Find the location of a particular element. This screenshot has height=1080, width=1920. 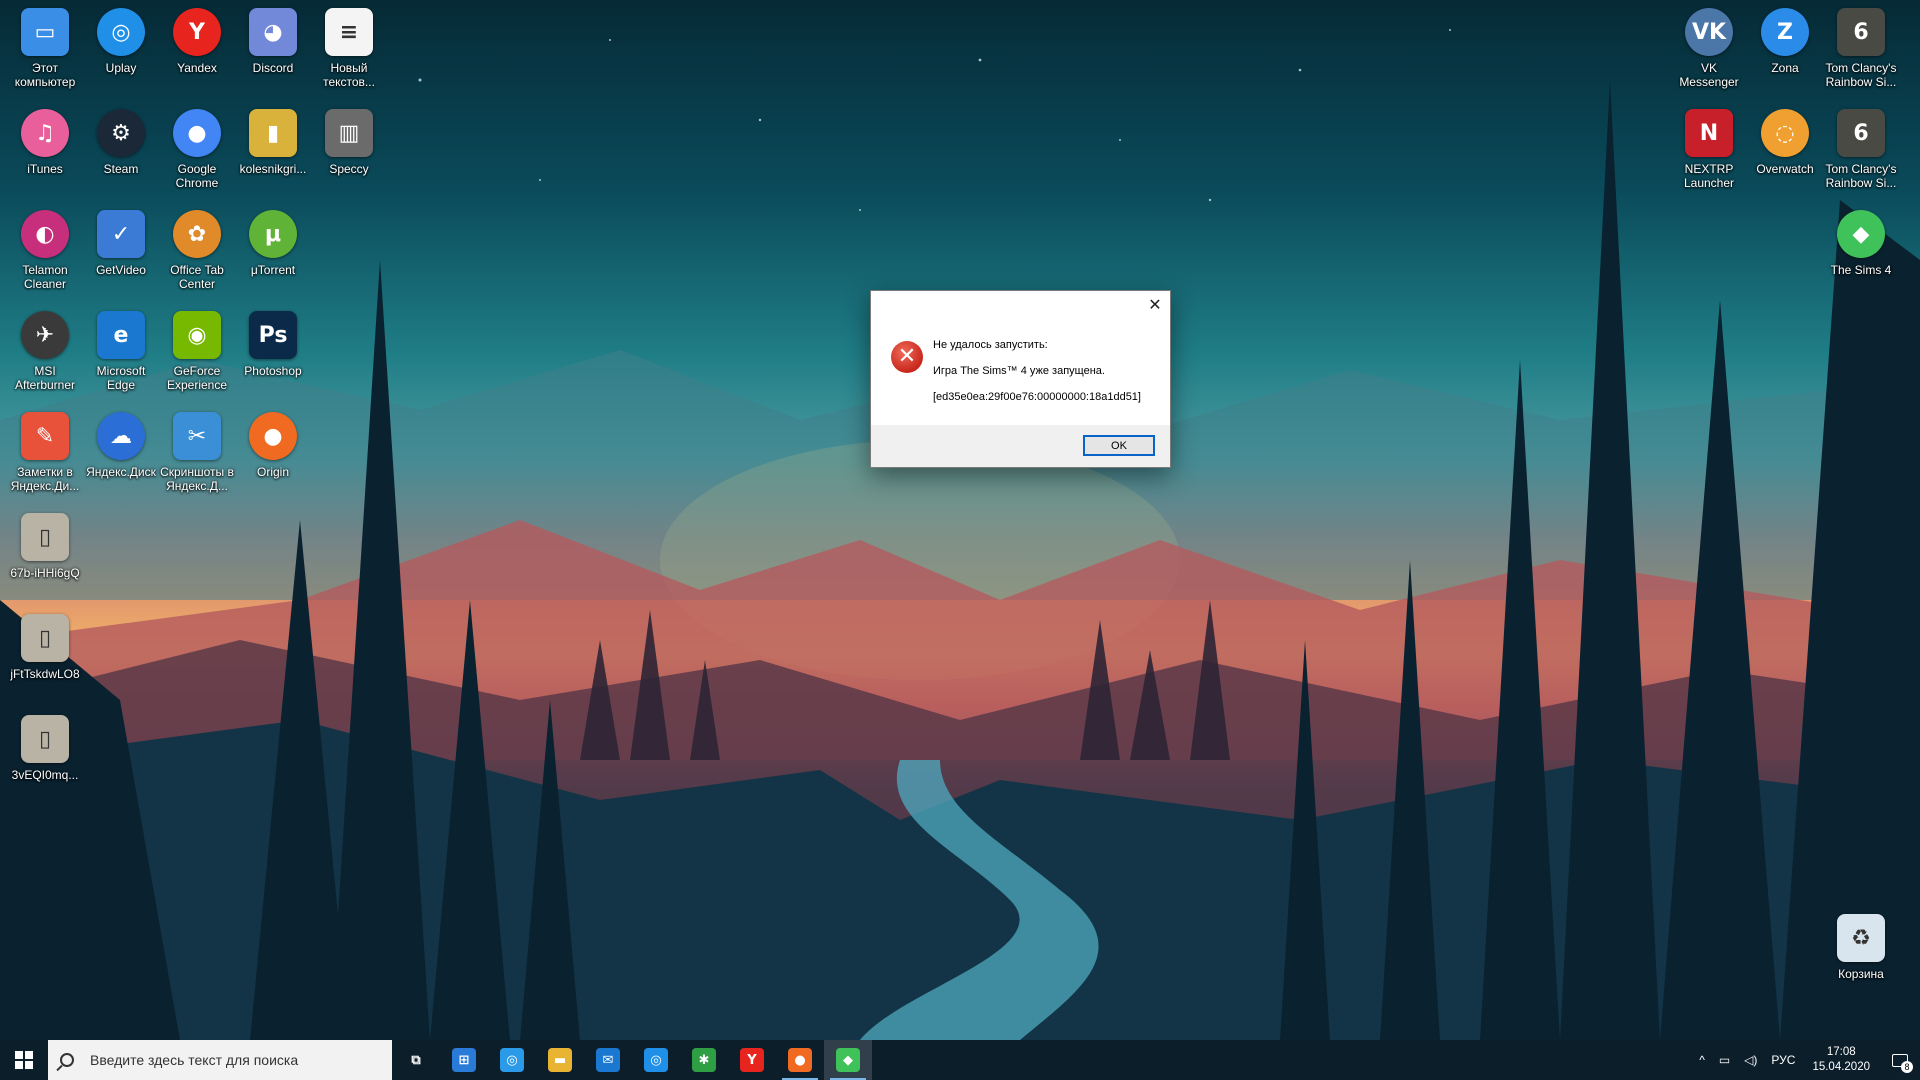

dialog-error-code: [ed35e0ea:29f00e76:00000000:18a1dd51] is located at coordinates (1037, 397).